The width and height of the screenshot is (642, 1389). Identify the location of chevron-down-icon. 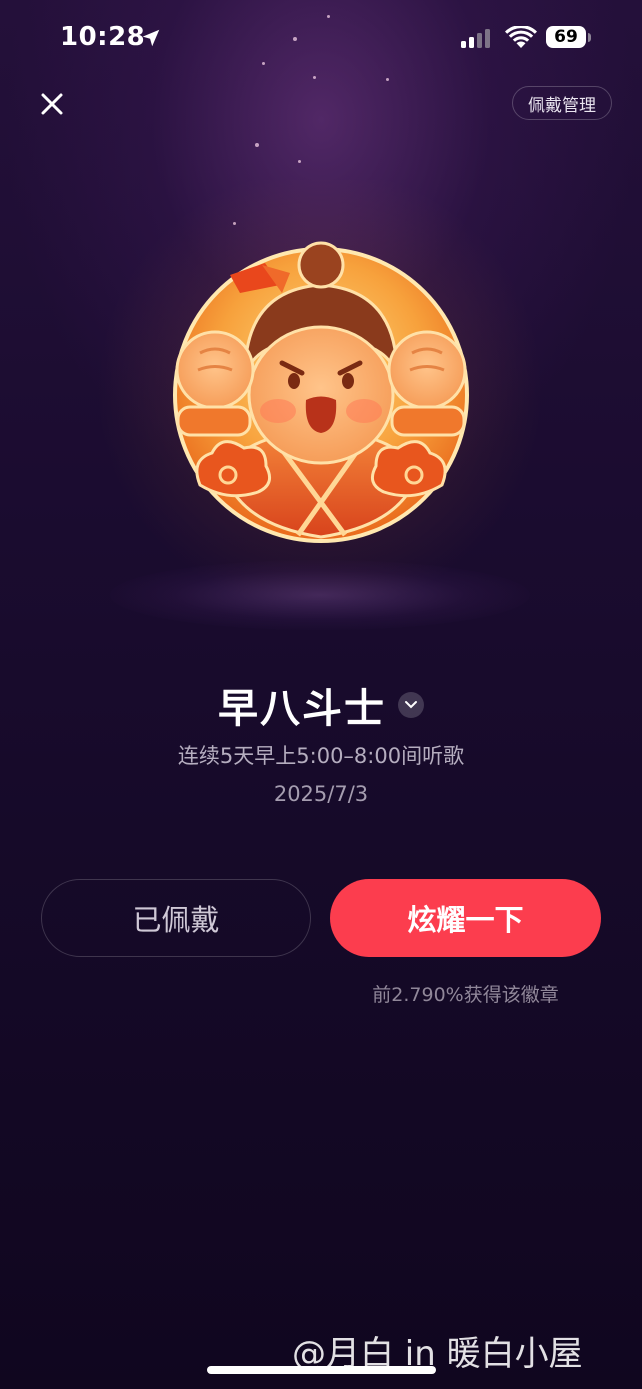
(411, 705).